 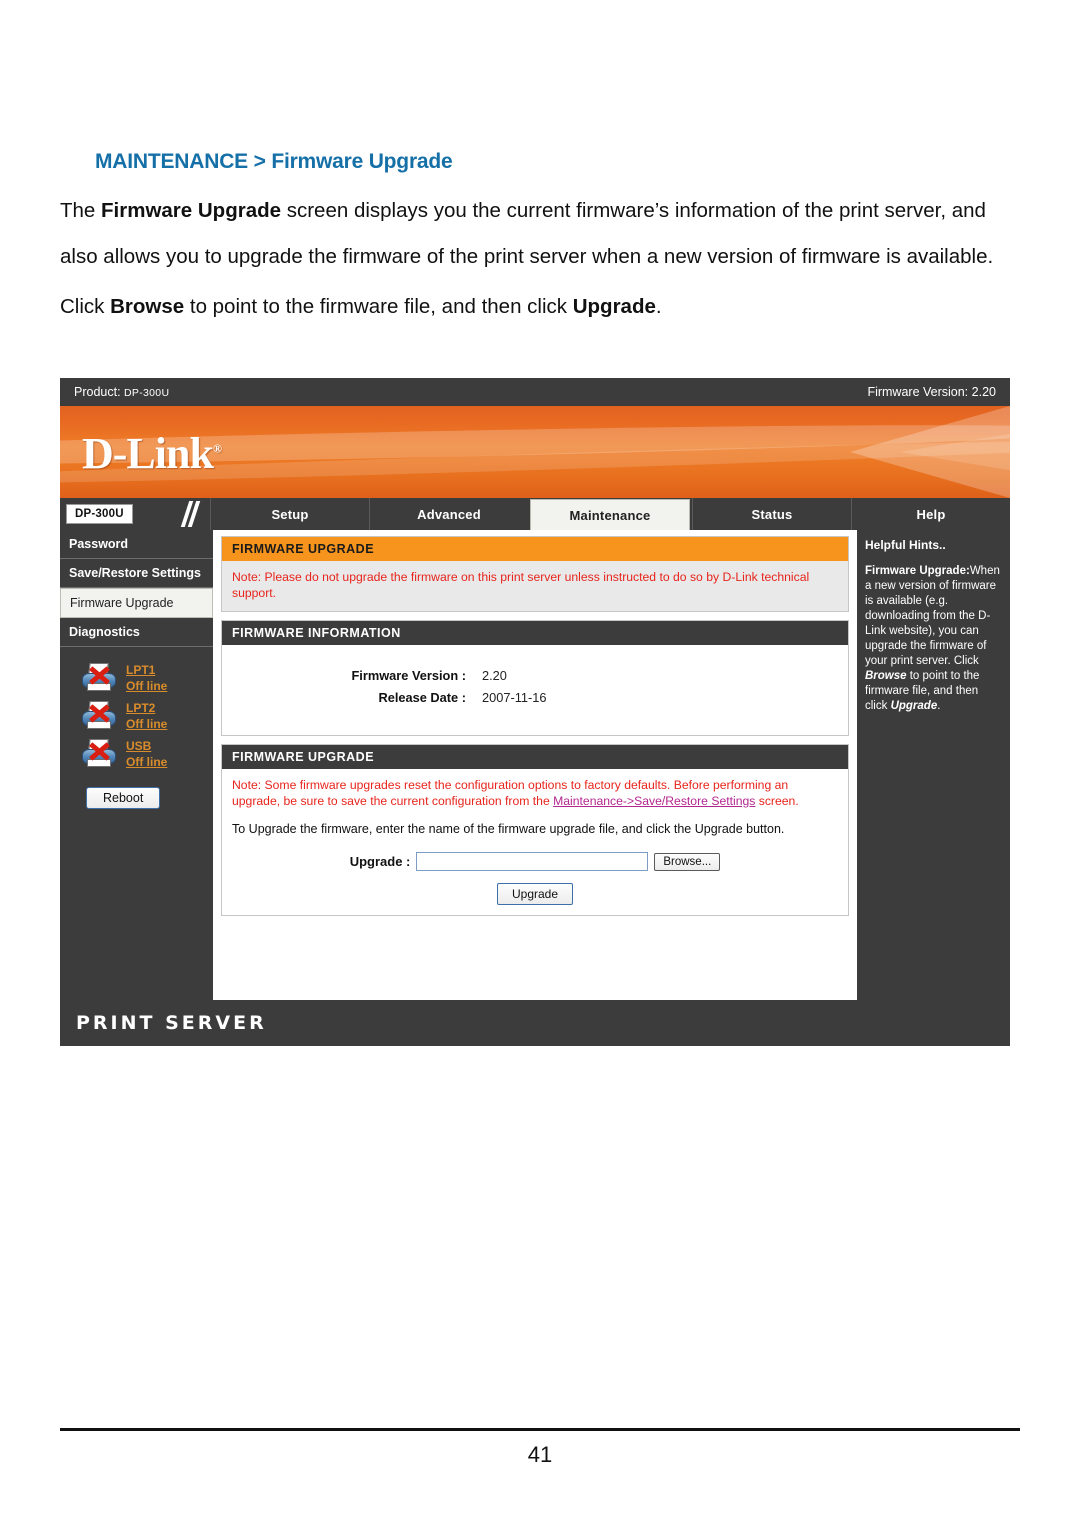 I want to click on printer-status-lpt1: LPT1 Off line, so click(x=136, y=678).